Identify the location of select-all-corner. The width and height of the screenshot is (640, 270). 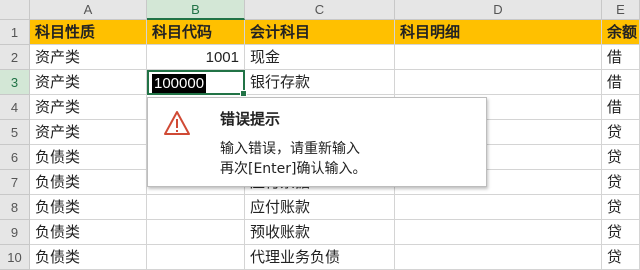
(15, 10).